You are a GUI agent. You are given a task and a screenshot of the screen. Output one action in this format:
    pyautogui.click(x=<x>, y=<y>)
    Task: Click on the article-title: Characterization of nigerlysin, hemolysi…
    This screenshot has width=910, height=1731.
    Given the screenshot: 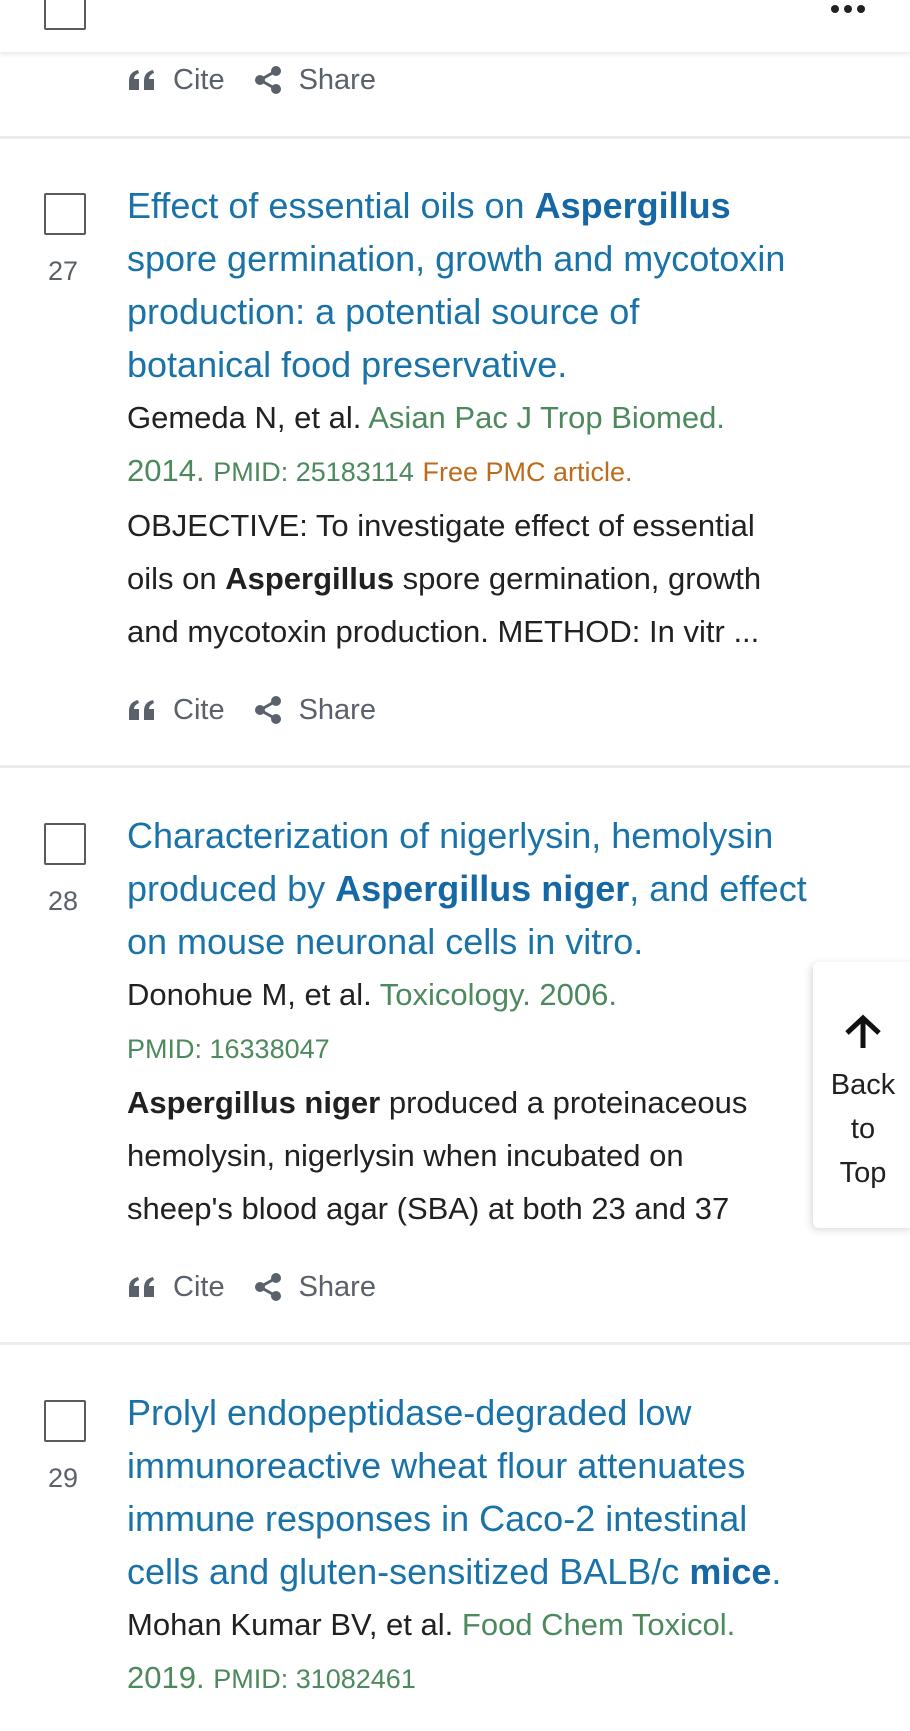 What is the action you would take?
    pyautogui.click(x=507, y=888)
    